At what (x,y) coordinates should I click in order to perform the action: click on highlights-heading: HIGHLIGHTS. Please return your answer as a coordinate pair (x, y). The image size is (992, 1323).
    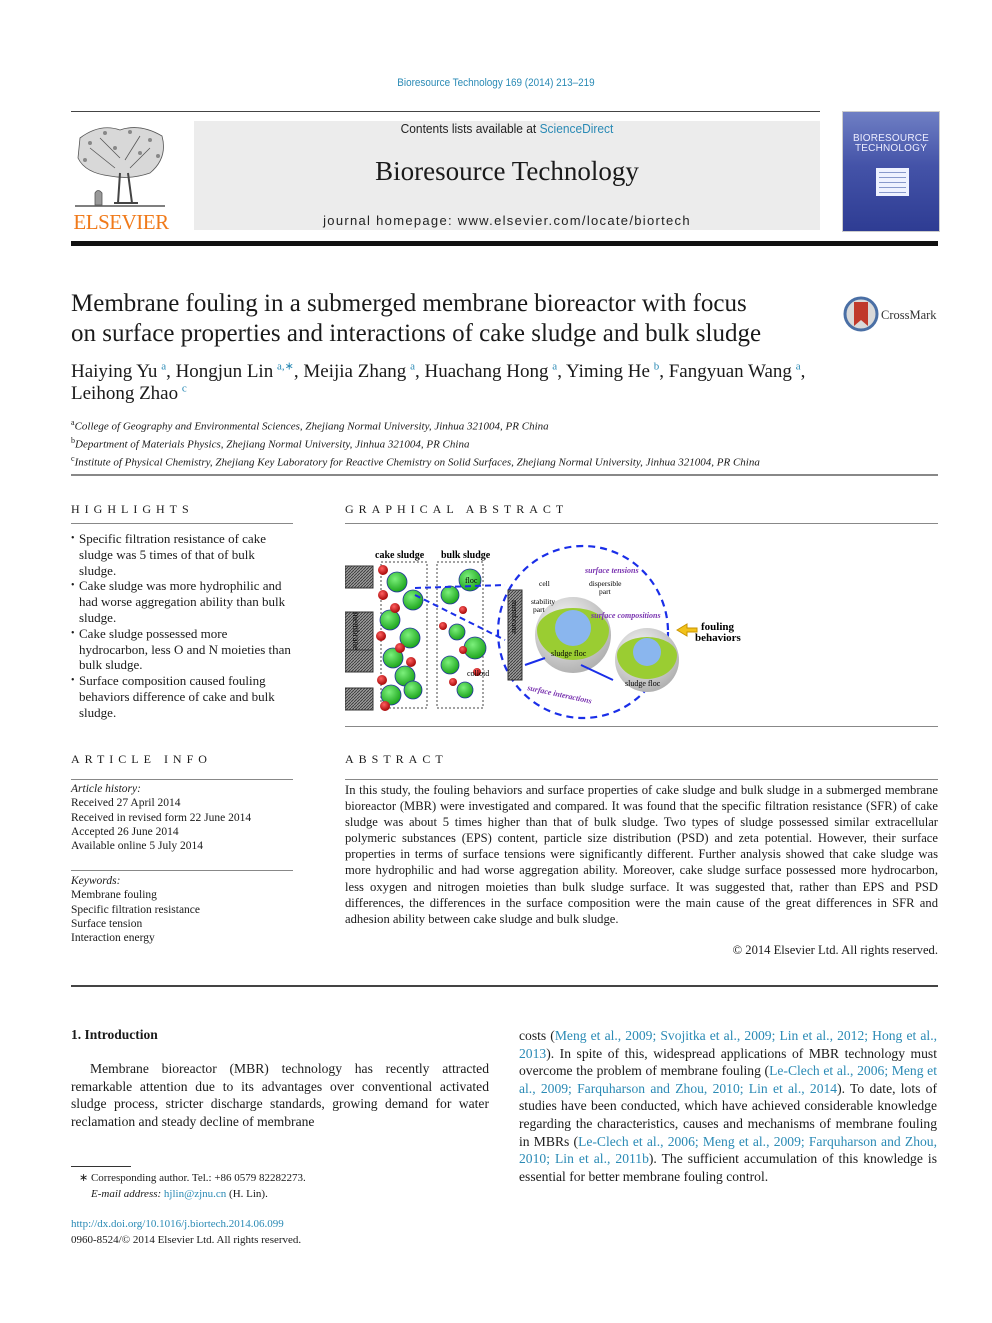
    Looking at the image, I should click on (132, 509).